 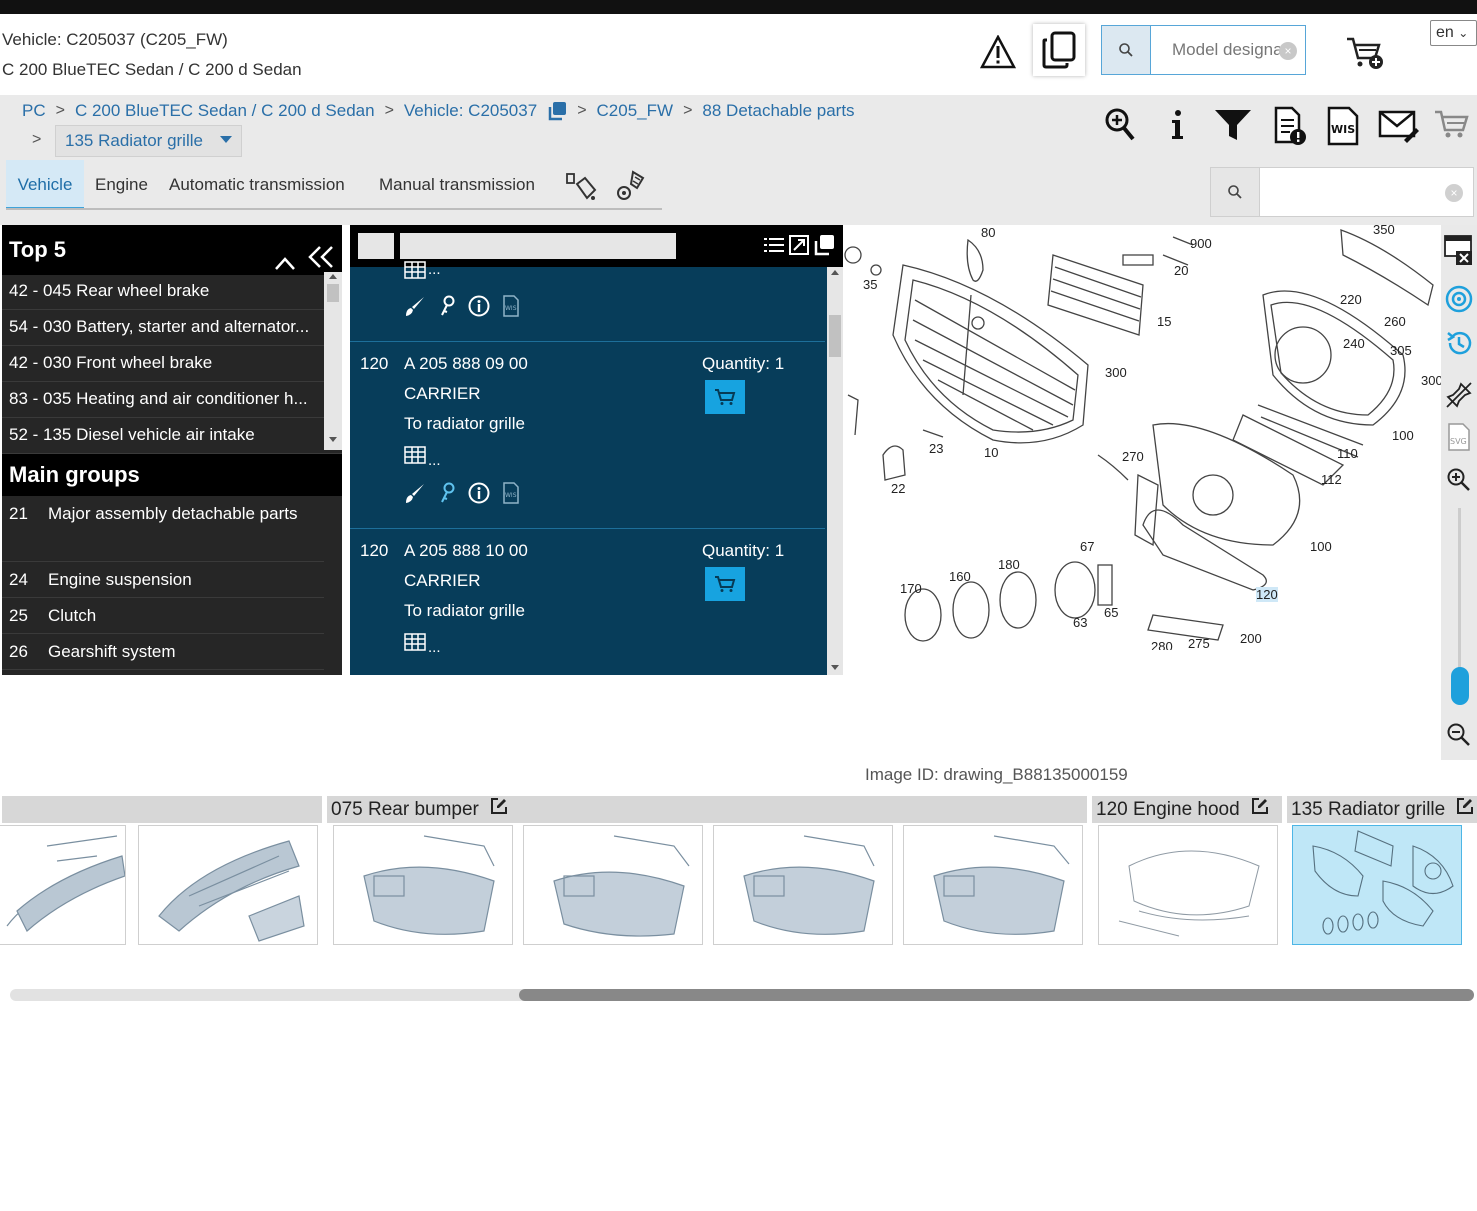 What do you see at coordinates (774, 247) in the screenshot?
I see `list-icon` at bounding box center [774, 247].